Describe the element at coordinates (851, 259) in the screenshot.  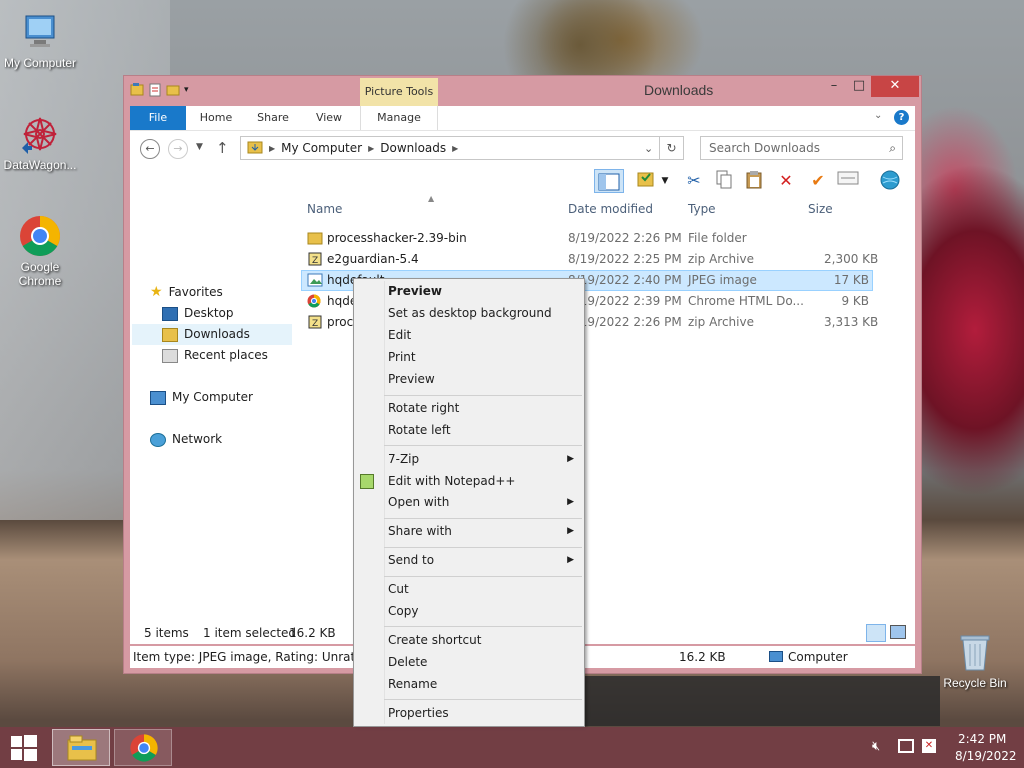
I see `file-size: 2,300 KB` at that location.